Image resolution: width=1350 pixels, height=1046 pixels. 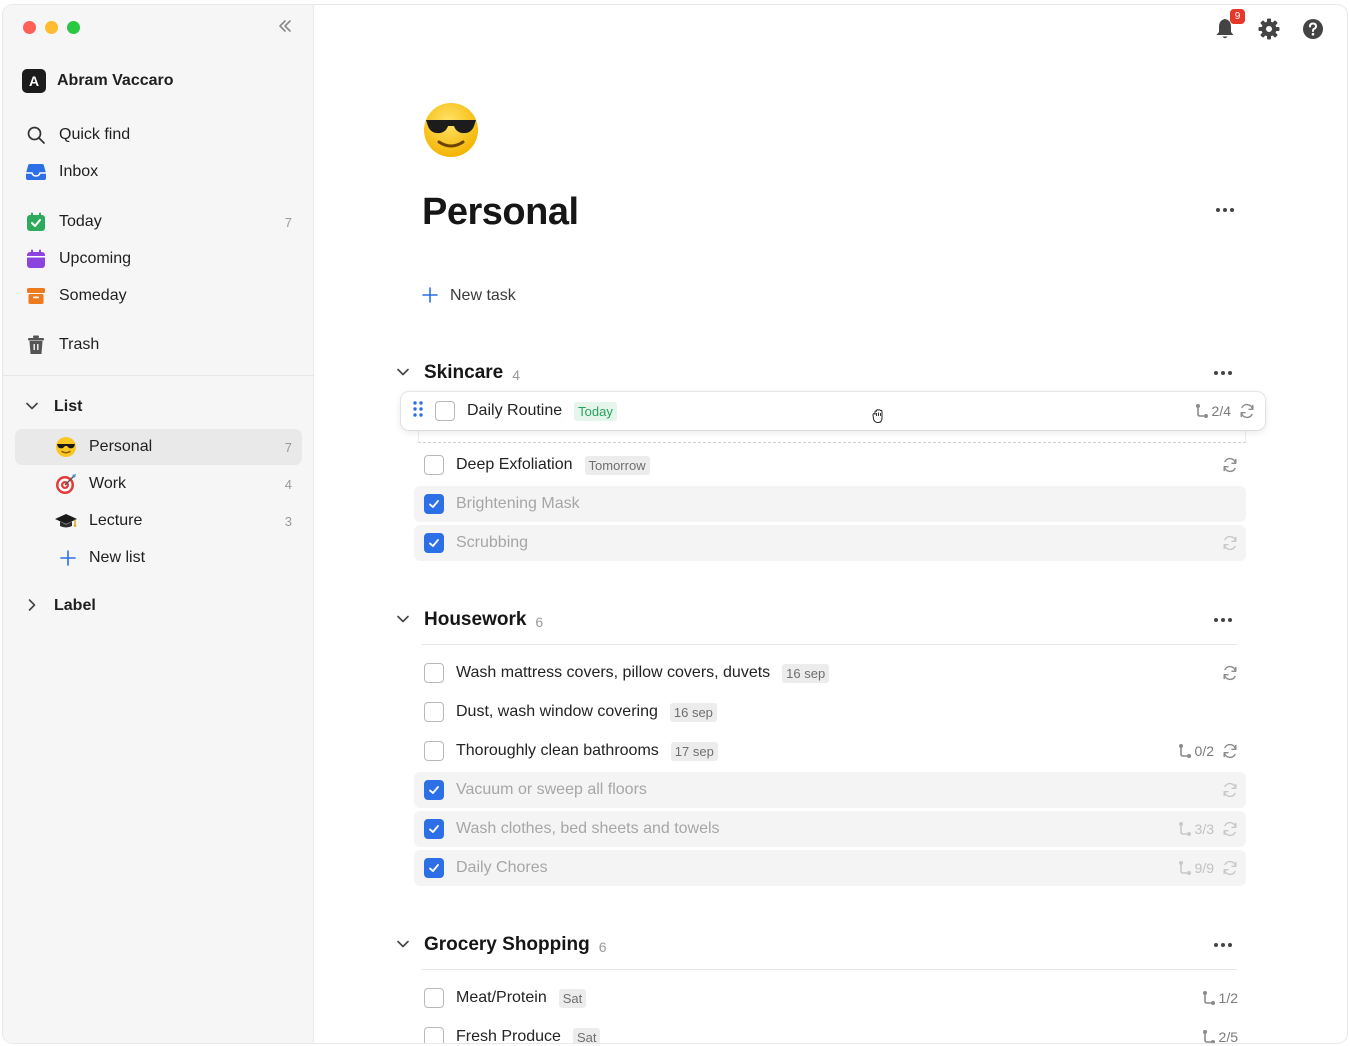 What do you see at coordinates (158, 222) in the screenshot?
I see `nav-today: Today 7` at bounding box center [158, 222].